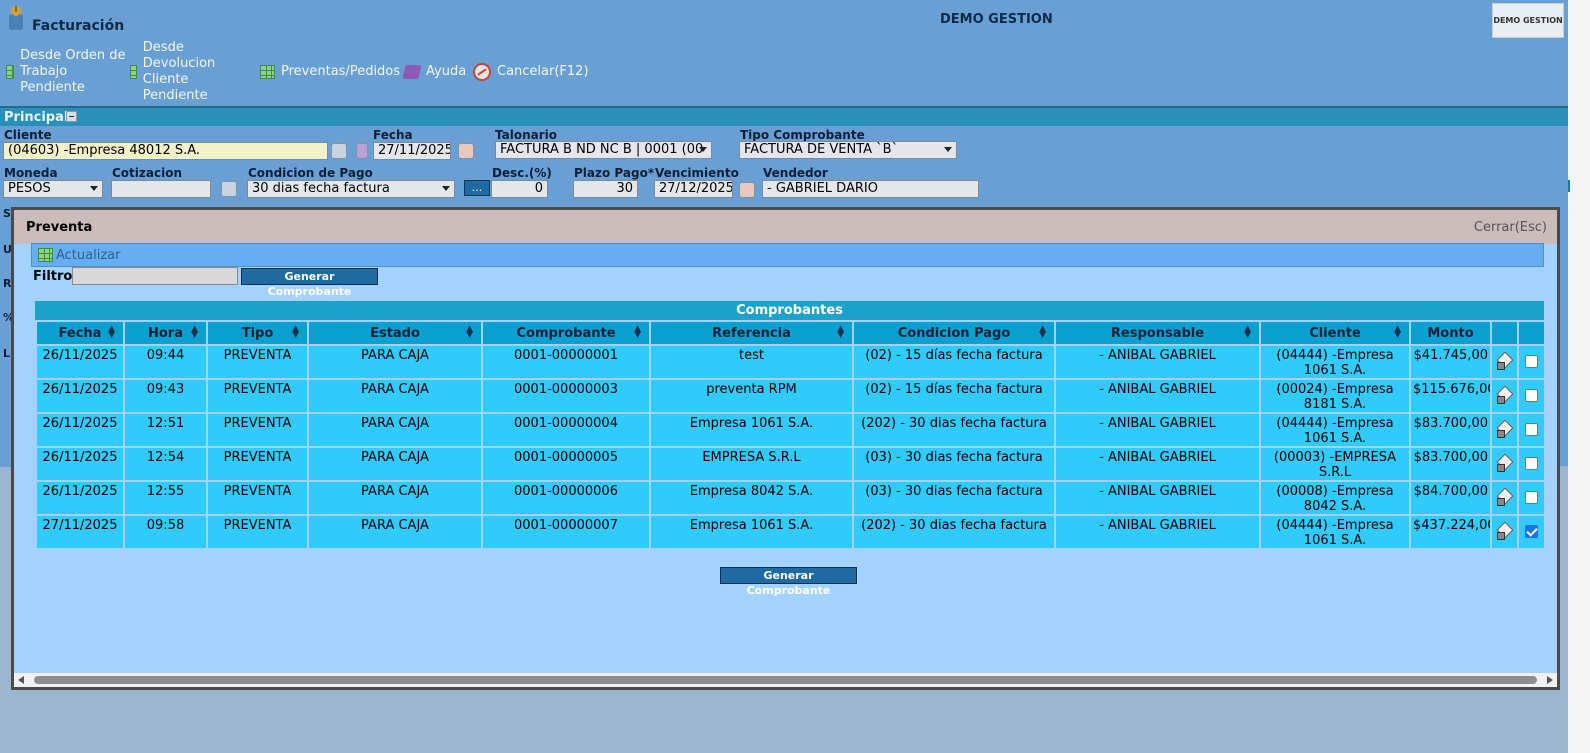 The width and height of the screenshot is (1590, 753). I want to click on talonario-select: FACTURA B ND NC B | 0001 (00, so click(603, 150).